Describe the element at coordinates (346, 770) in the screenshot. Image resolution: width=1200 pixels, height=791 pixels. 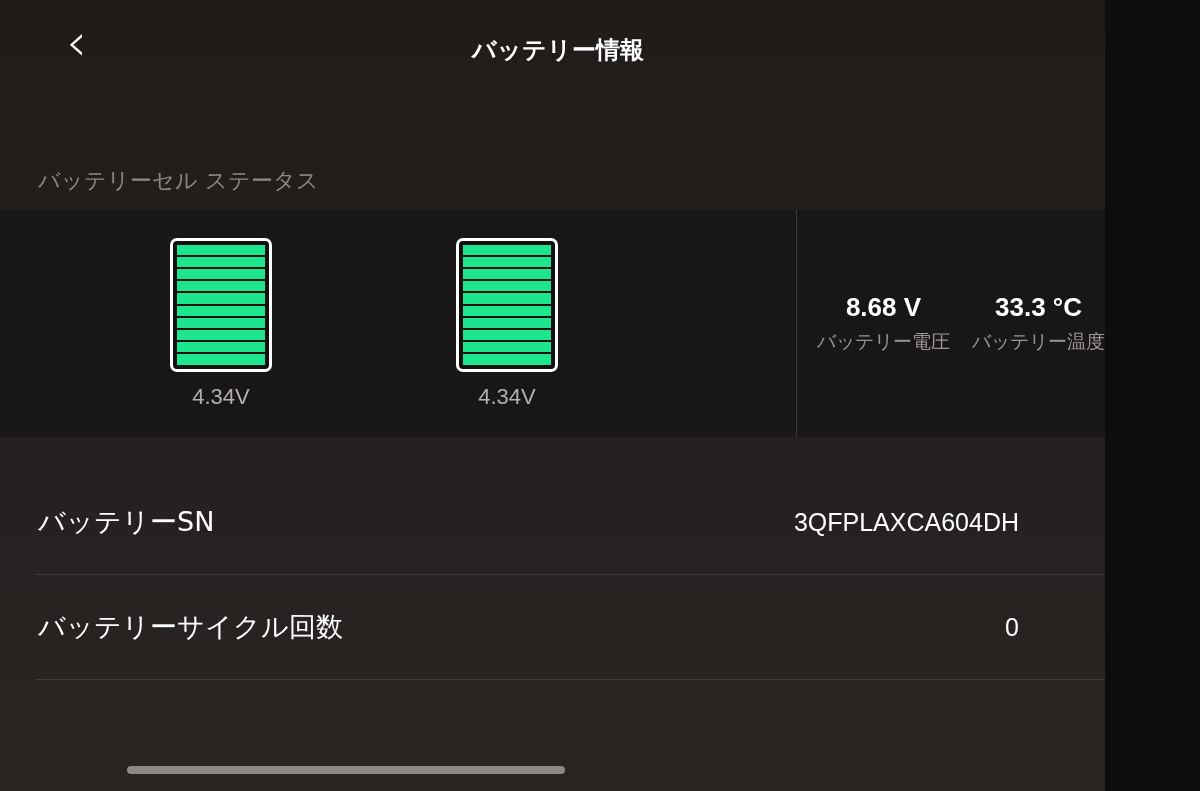
I see `home-indicator` at that location.